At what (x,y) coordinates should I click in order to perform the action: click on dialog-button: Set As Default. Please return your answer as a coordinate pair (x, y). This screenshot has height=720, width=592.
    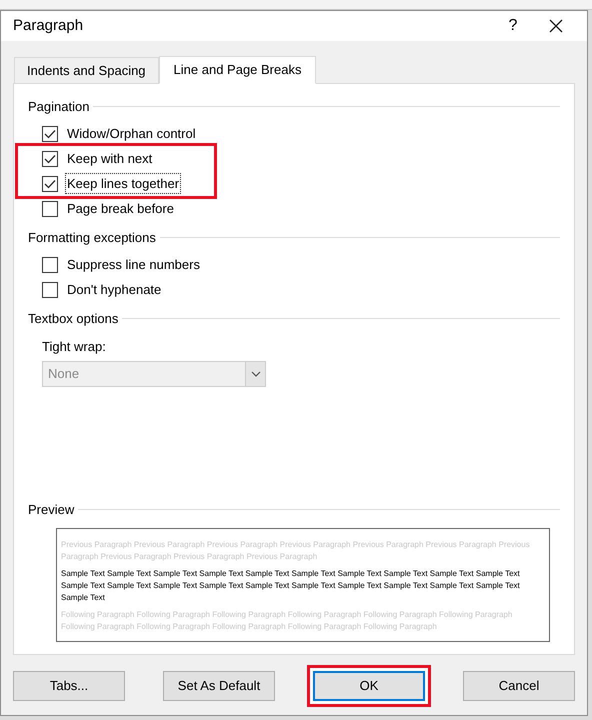
    Looking at the image, I should click on (219, 686).